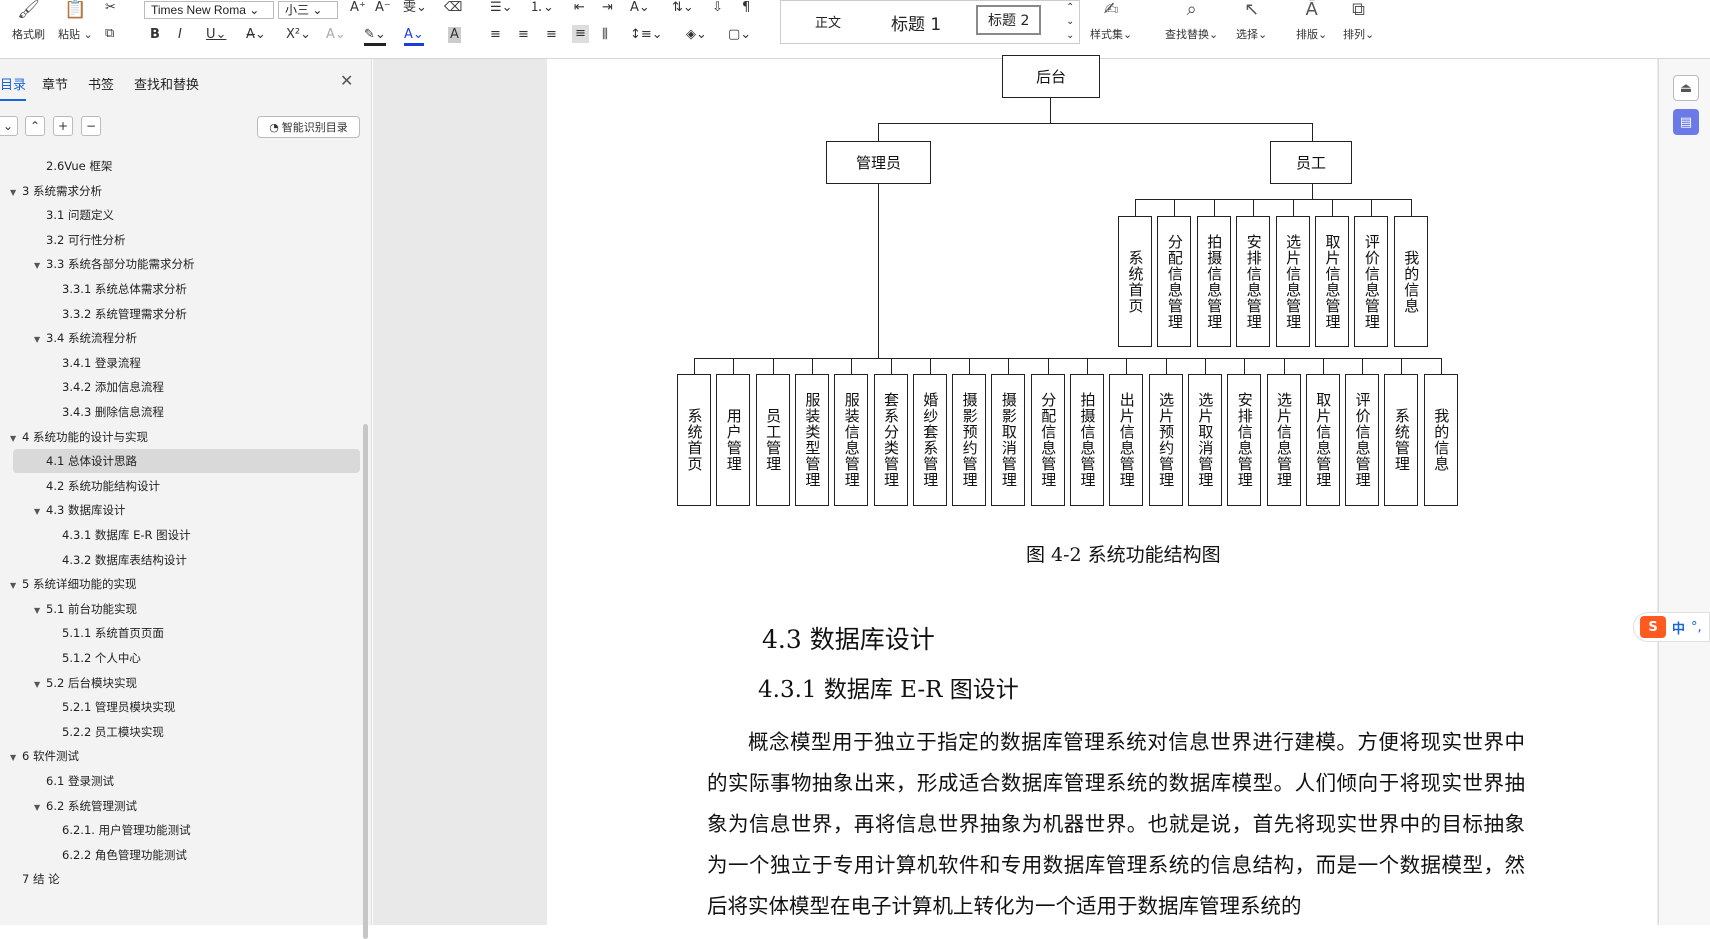  I want to click on toc-item: 3.1 问题定义, so click(80, 215).